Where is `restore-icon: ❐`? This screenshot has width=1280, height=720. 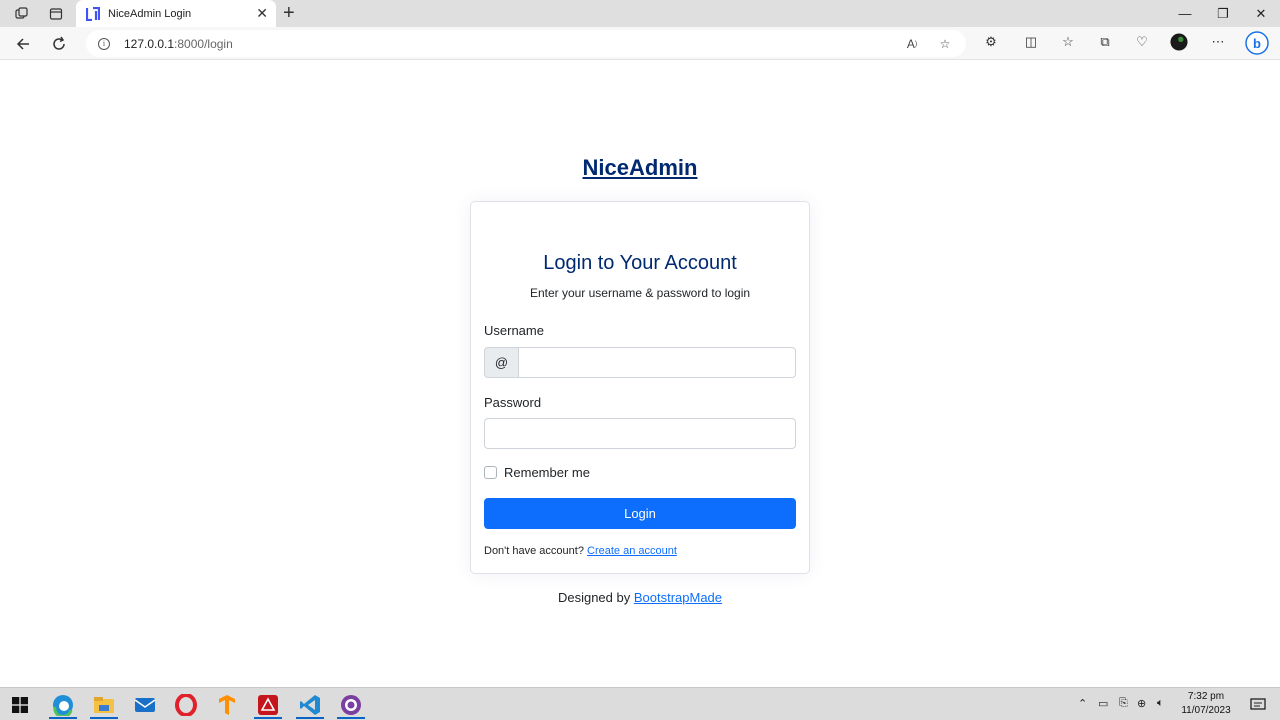
restore-icon: ❐ is located at coordinates (1223, 13).